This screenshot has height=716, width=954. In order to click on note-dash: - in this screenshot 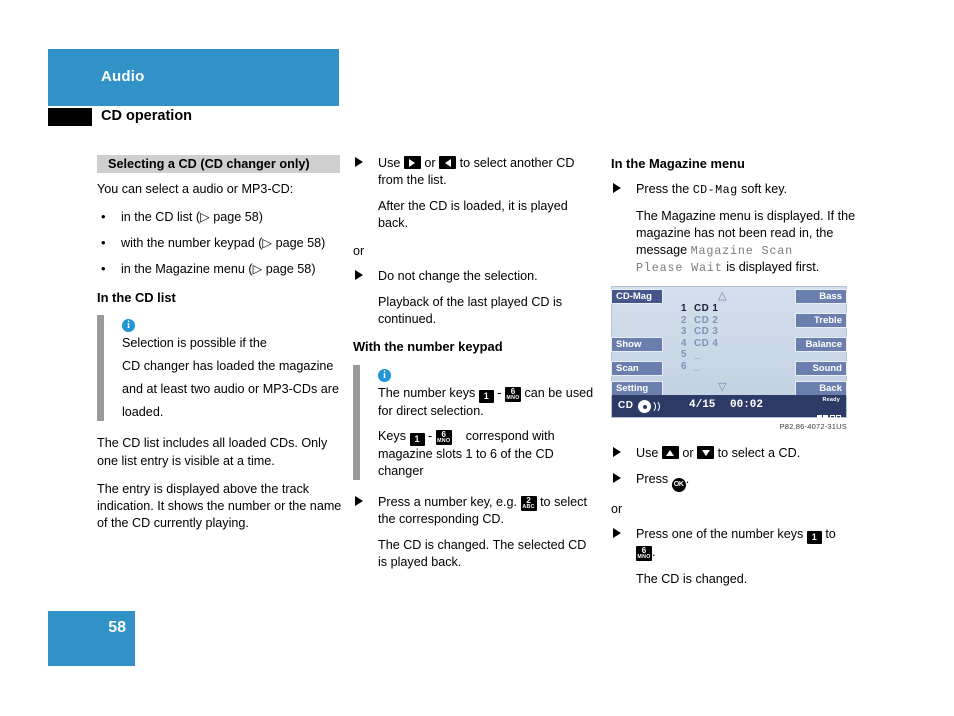, I will do `click(499, 392)`.